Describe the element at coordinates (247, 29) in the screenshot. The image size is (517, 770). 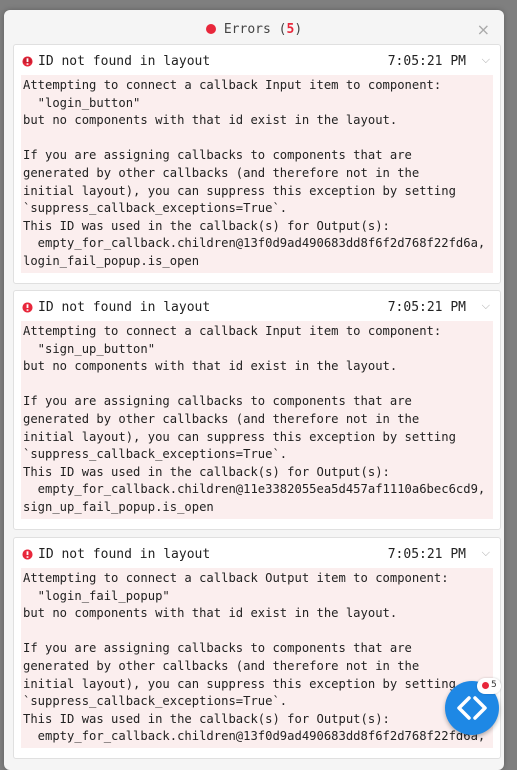
I see `errors-label: Errors` at that location.